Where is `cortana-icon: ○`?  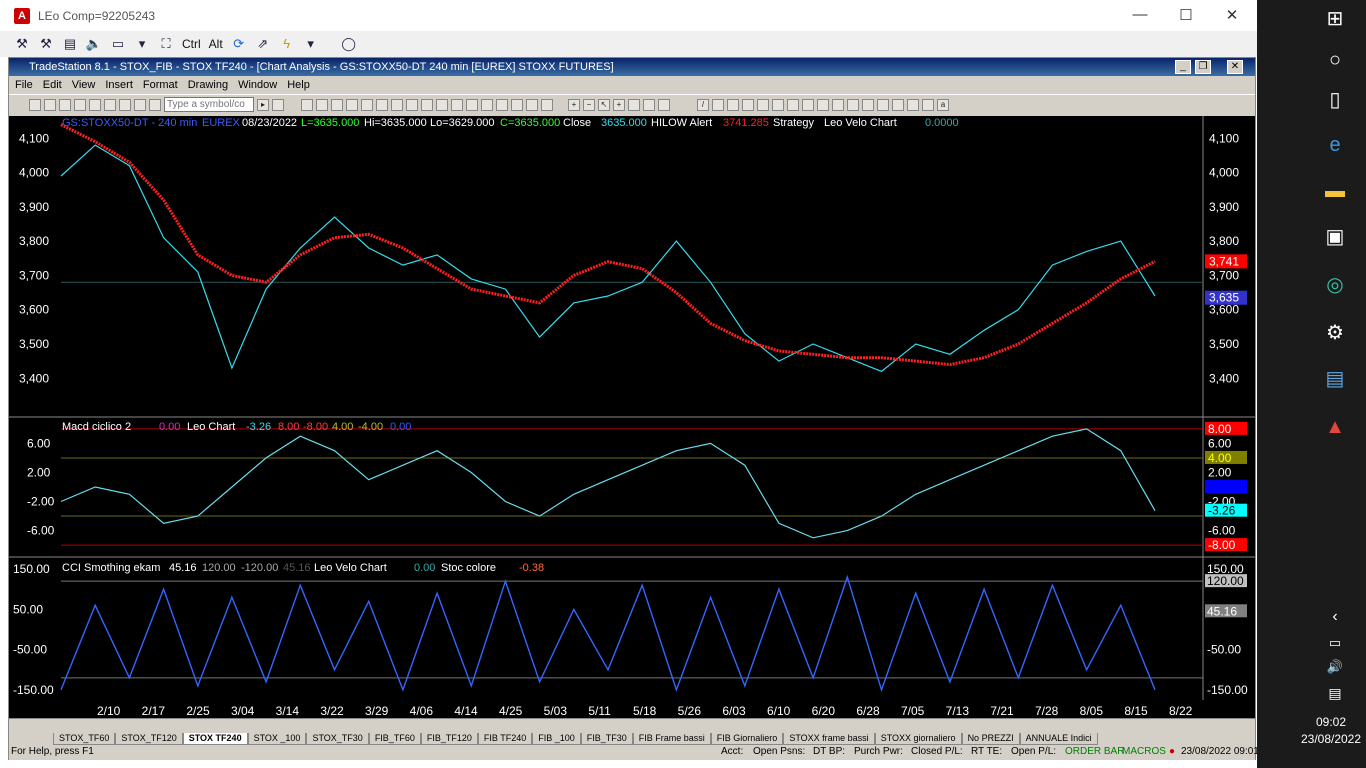
cortana-icon: ○ is located at coordinates (1335, 60).